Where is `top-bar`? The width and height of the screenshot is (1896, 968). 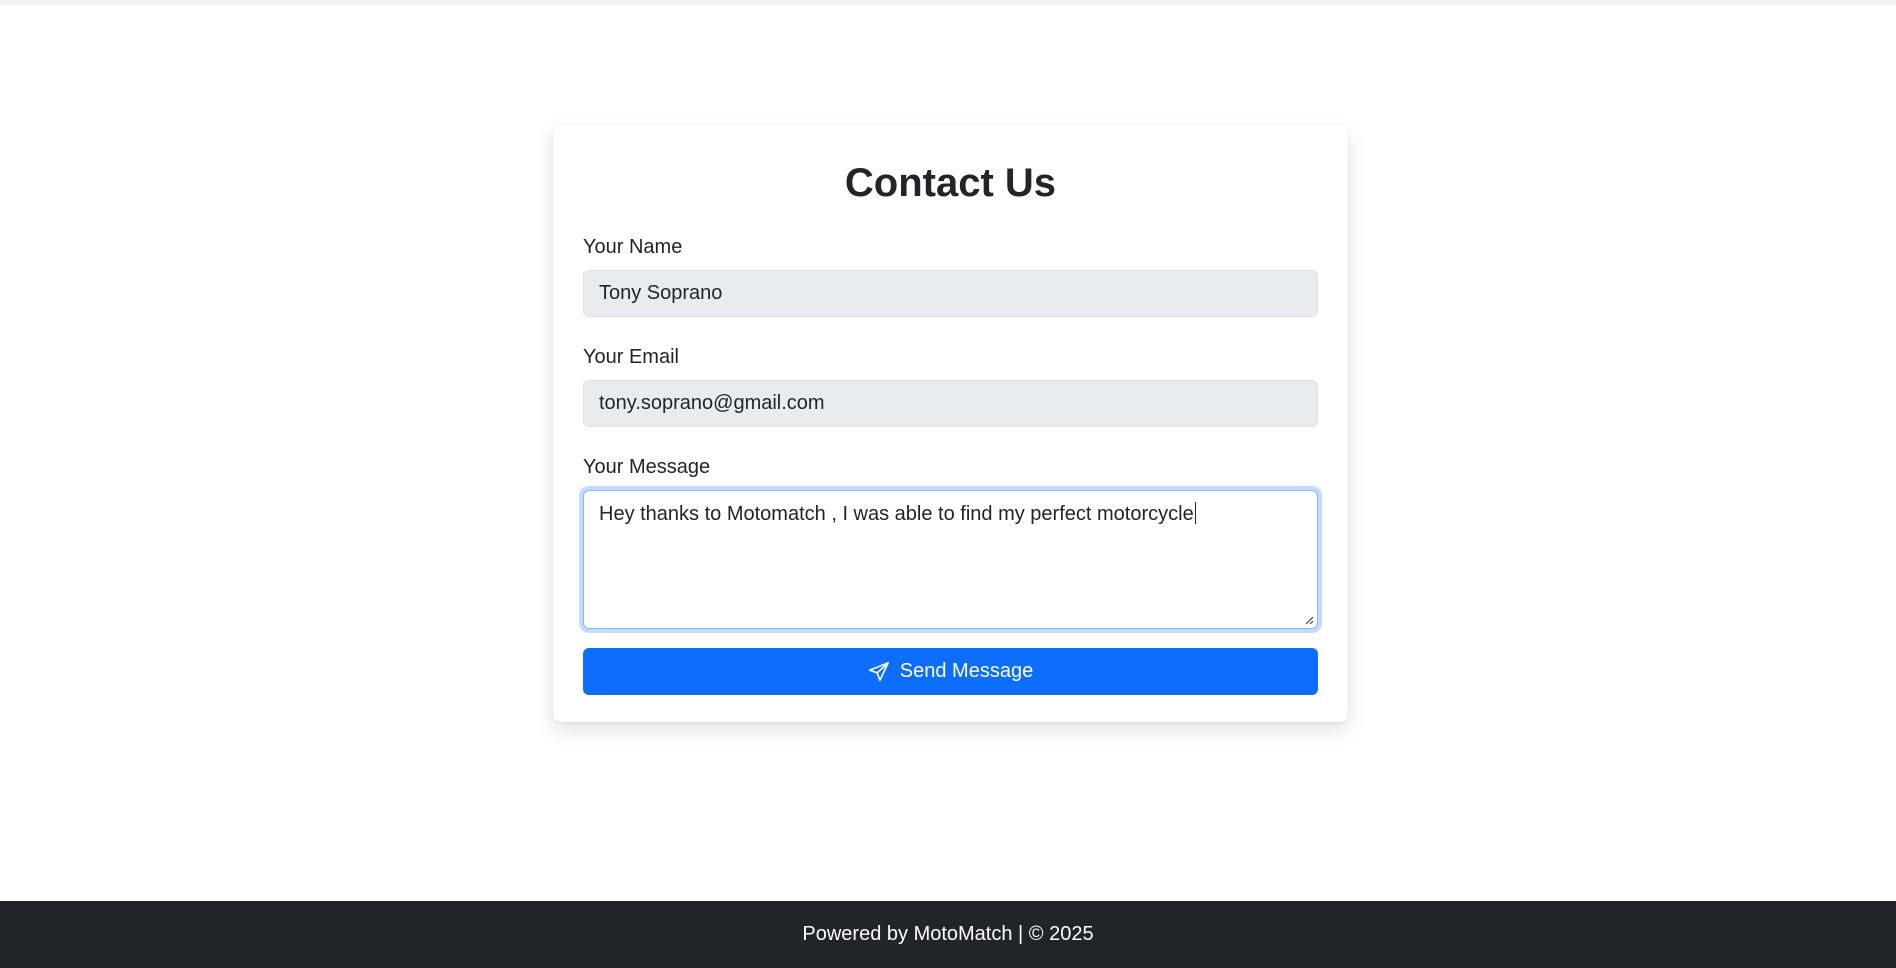
top-bar is located at coordinates (948, 2).